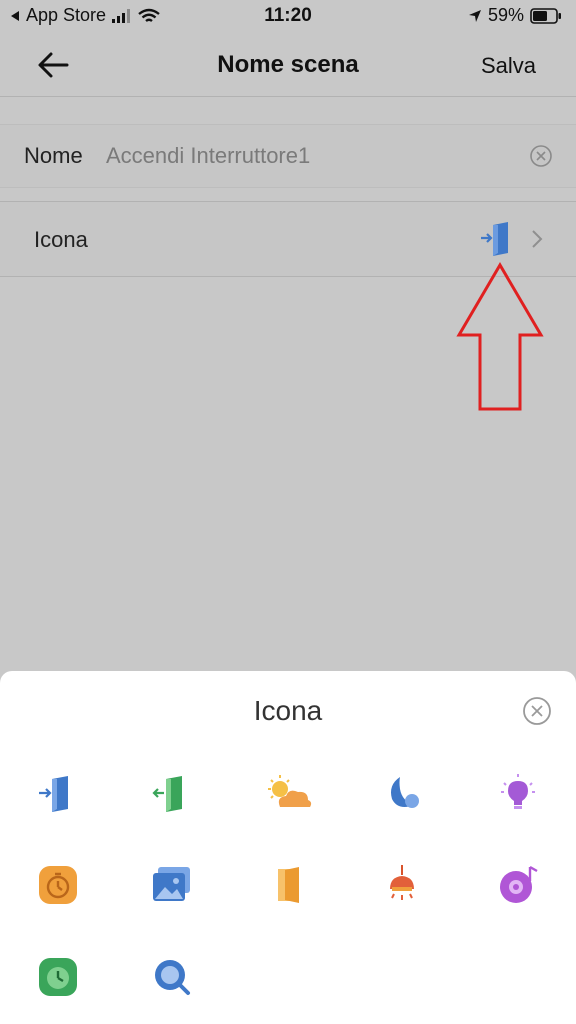 The image size is (576, 1024). I want to click on door-enter-blue-icon, so click(56, 793).